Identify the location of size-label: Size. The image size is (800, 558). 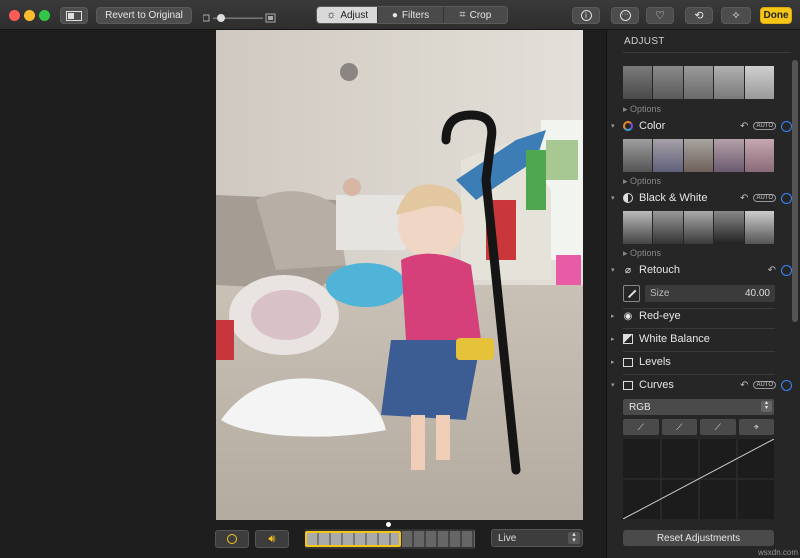
(660, 293).